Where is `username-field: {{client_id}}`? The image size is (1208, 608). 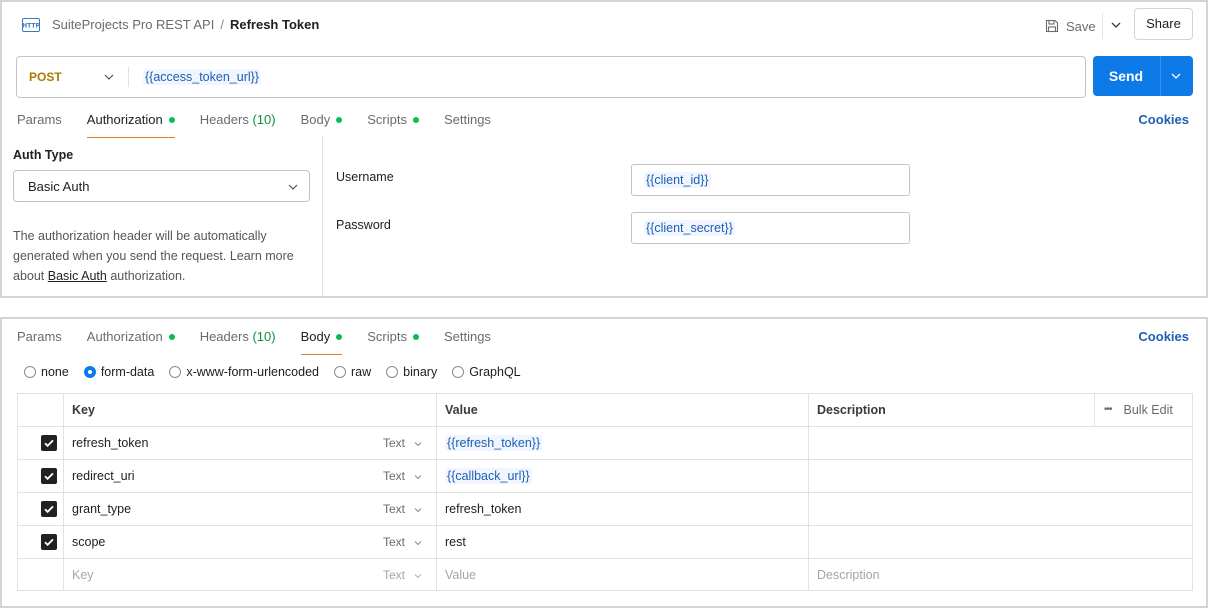 username-field: {{client_id}} is located at coordinates (770, 180).